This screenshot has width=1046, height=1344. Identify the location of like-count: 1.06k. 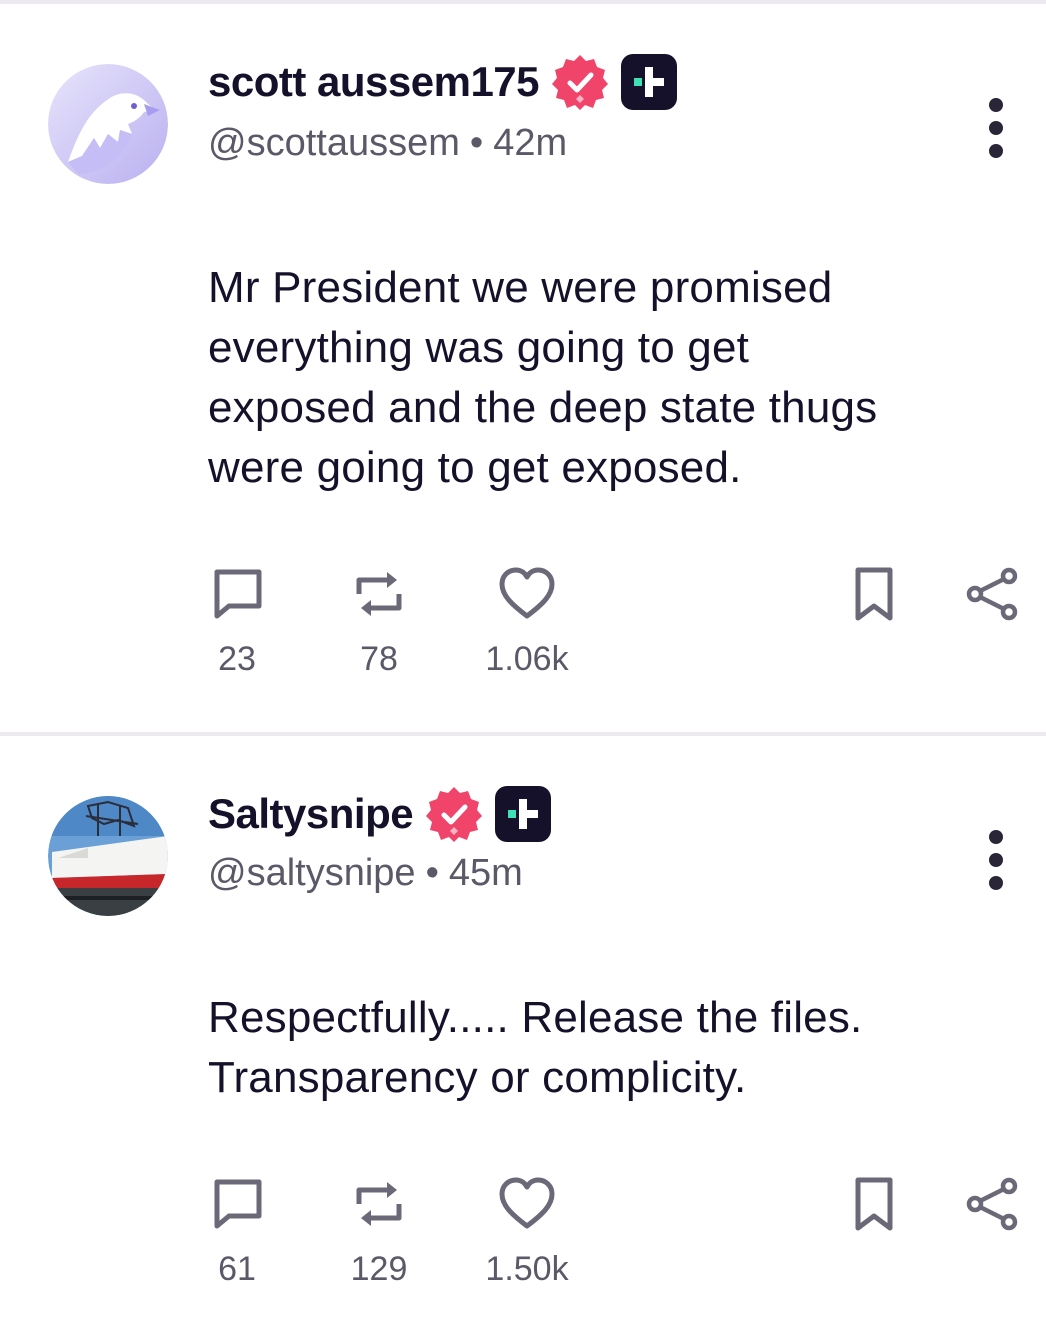
(527, 659).